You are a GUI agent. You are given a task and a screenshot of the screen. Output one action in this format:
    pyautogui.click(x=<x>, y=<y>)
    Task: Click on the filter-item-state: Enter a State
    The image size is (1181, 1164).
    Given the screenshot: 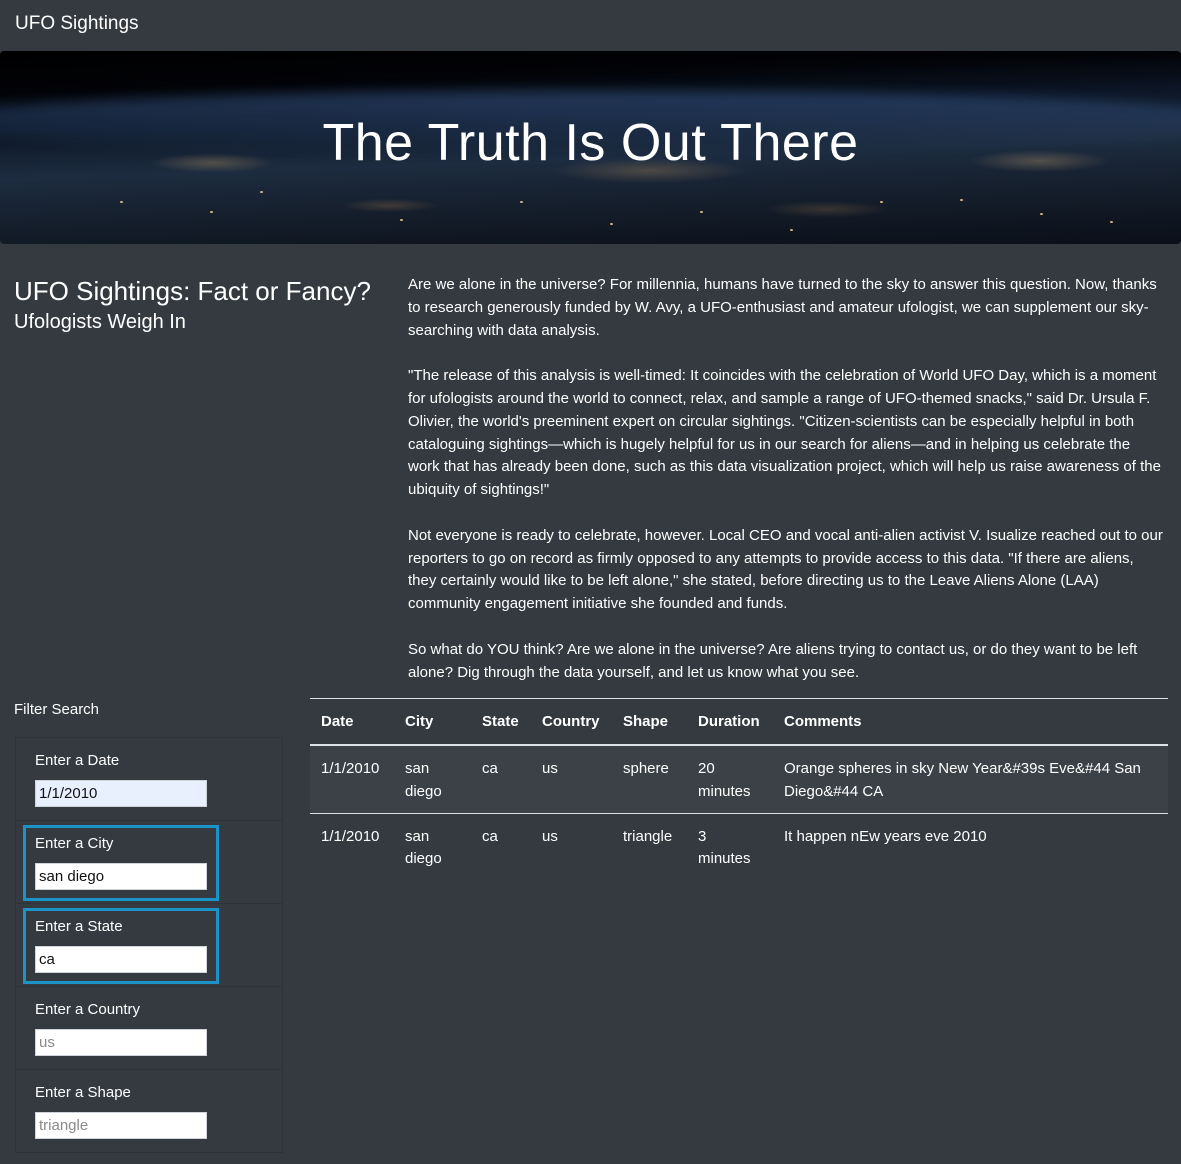 What is the action you would take?
    pyautogui.click(x=149, y=945)
    